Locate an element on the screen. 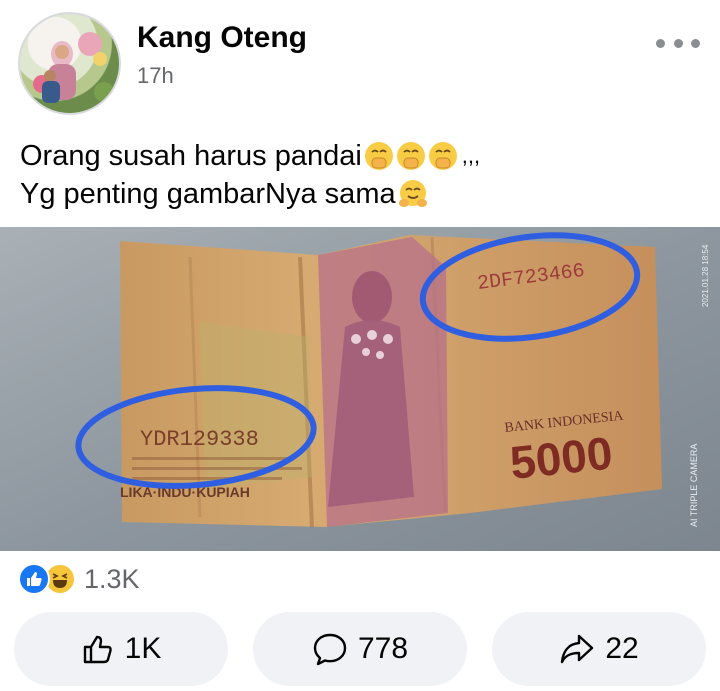  author-name: Kang Oteng is located at coordinates (222, 38).